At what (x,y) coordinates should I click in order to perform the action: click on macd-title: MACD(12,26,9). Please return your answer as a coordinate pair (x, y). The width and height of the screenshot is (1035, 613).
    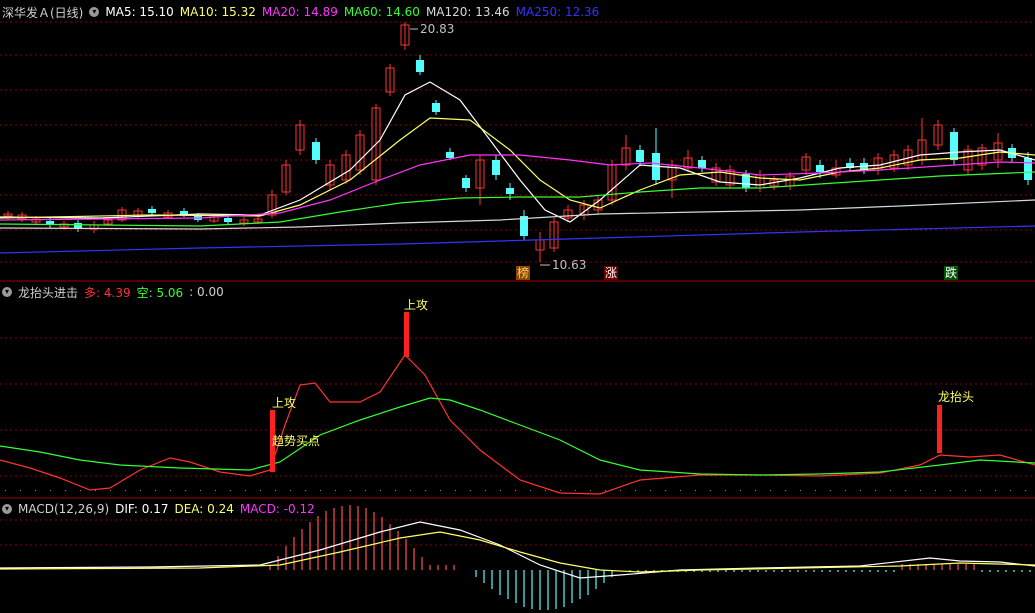
    Looking at the image, I should click on (63, 509).